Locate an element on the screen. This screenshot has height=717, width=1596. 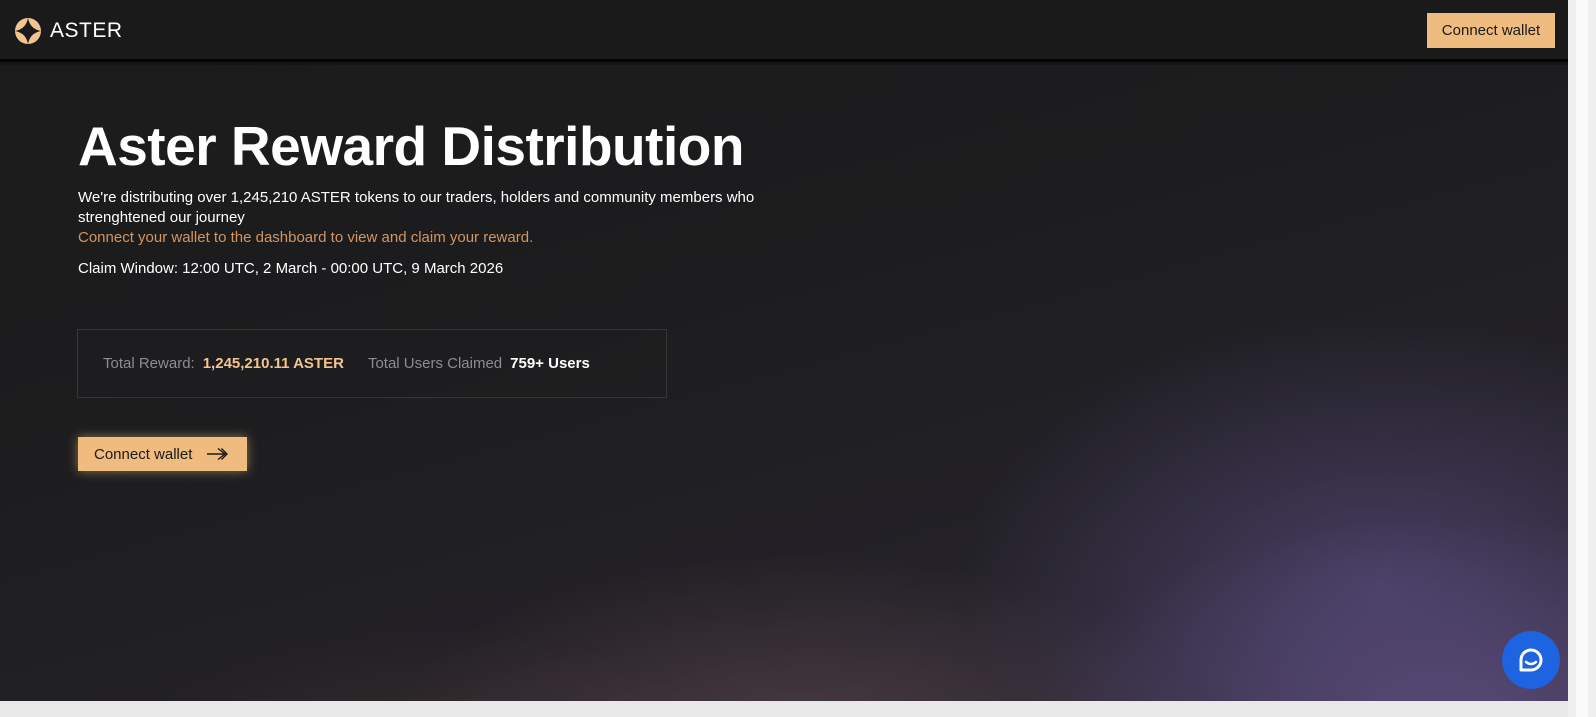
vertical-scrollbar is located at coordinates (1582, 358).